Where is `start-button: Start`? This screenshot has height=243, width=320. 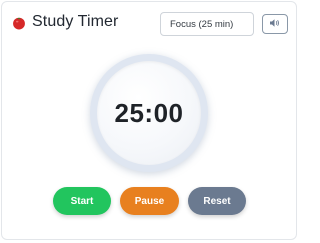 start-button: Start is located at coordinates (82, 201).